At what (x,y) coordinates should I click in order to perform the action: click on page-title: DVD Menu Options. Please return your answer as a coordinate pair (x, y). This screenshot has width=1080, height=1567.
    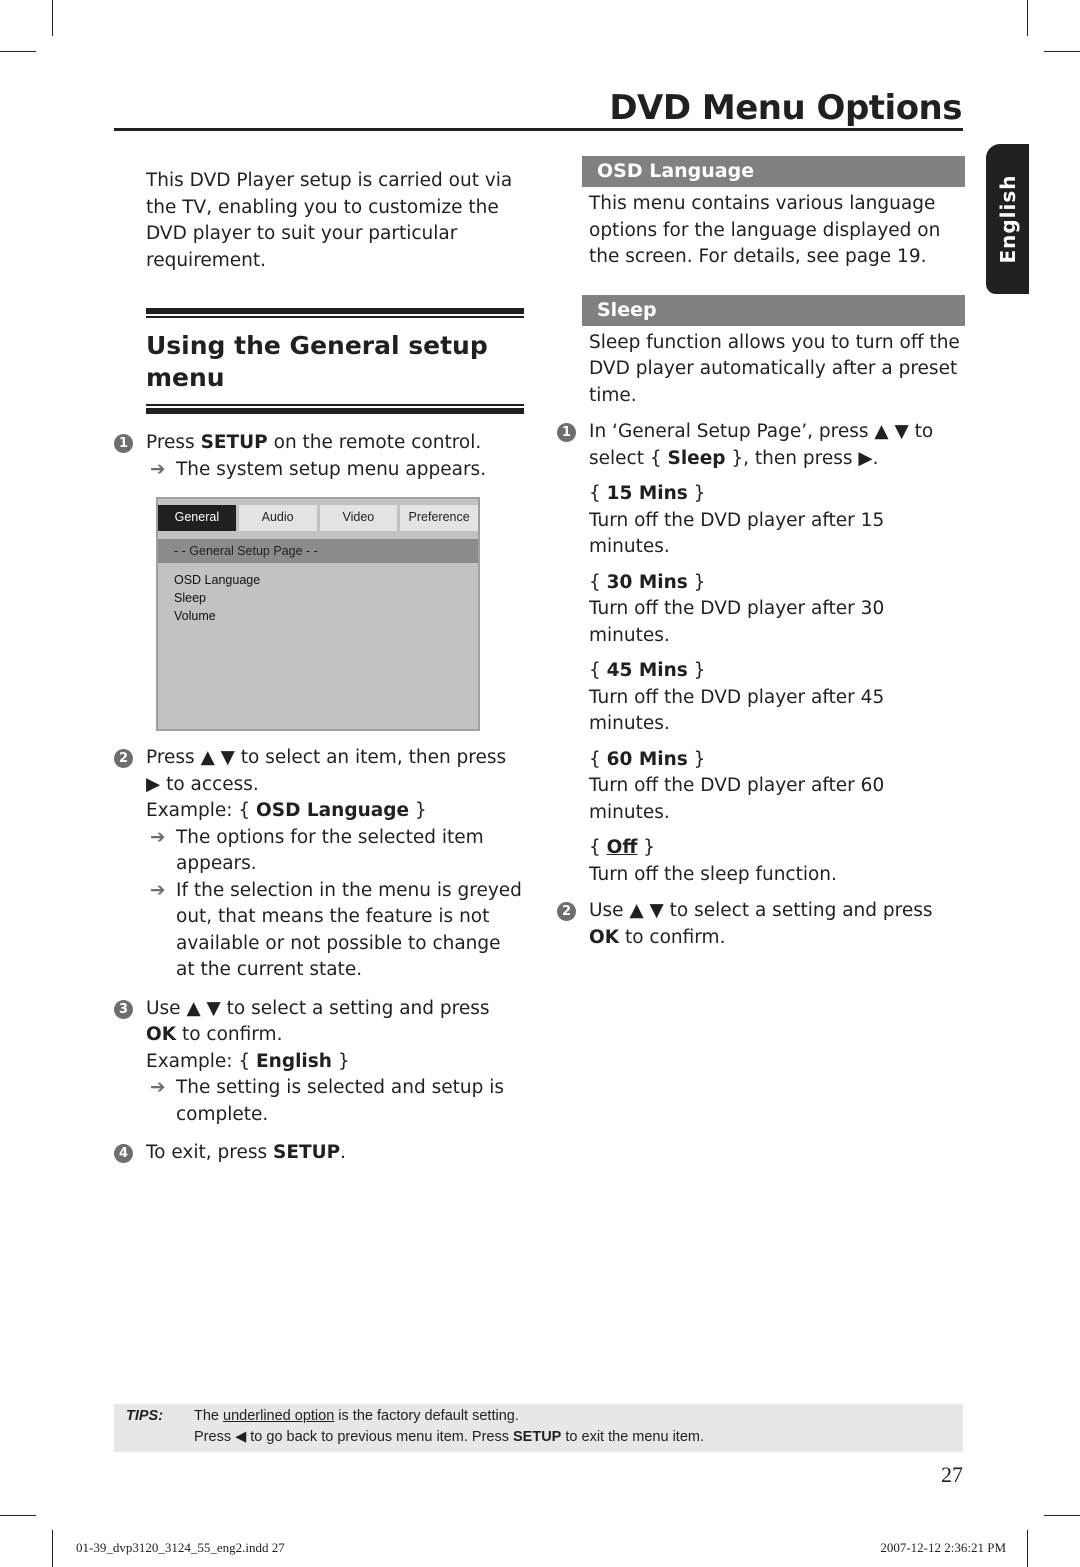
    Looking at the image, I should click on (785, 108).